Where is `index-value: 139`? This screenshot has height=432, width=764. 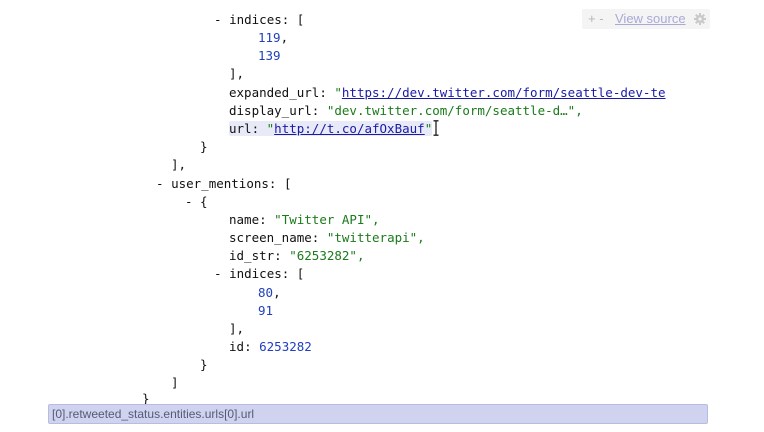 index-value: 139 is located at coordinates (269, 55).